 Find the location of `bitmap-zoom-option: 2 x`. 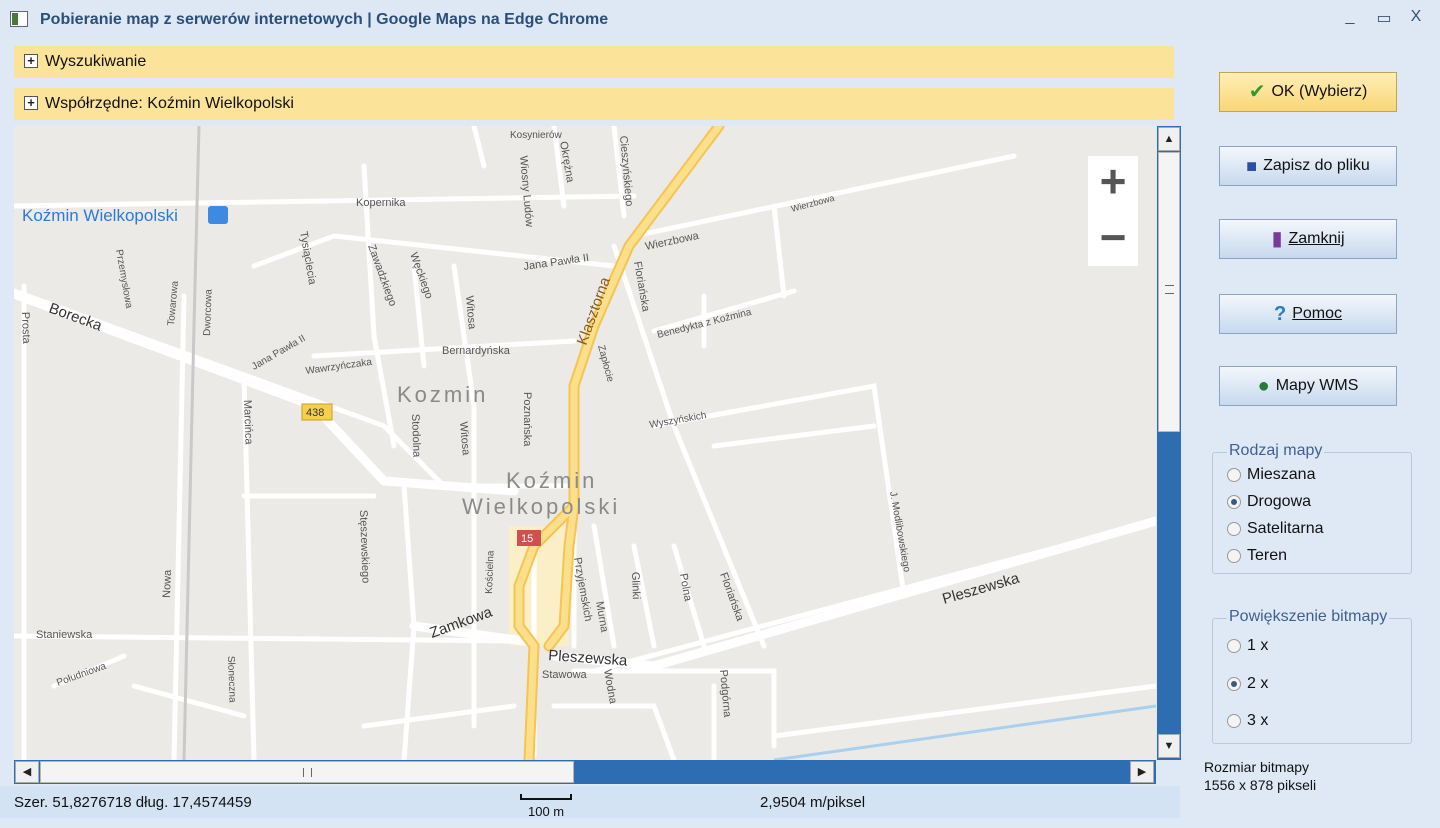

bitmap-zoom-option: 2 x is located at coordinates (1247, 684).